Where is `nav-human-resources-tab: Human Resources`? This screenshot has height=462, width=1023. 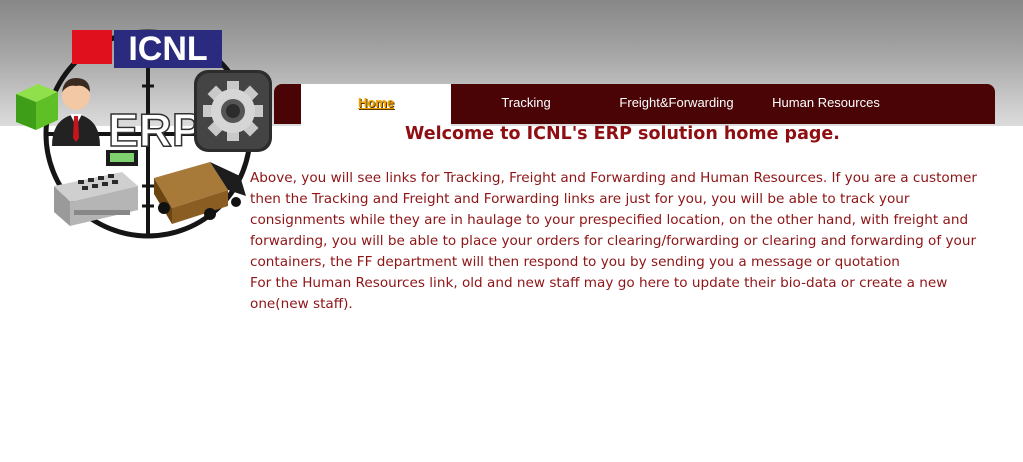
nav-human-resources-tab: Human Resources is located at coordinates (826, 104).